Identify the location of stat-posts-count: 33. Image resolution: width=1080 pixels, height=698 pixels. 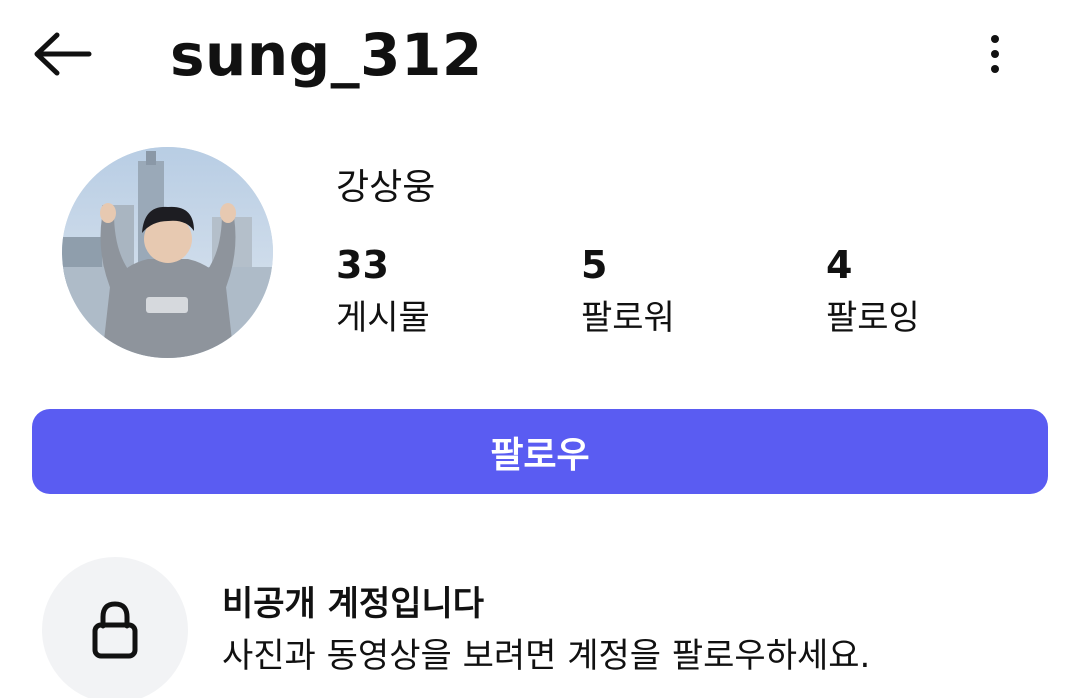
(362, 265).